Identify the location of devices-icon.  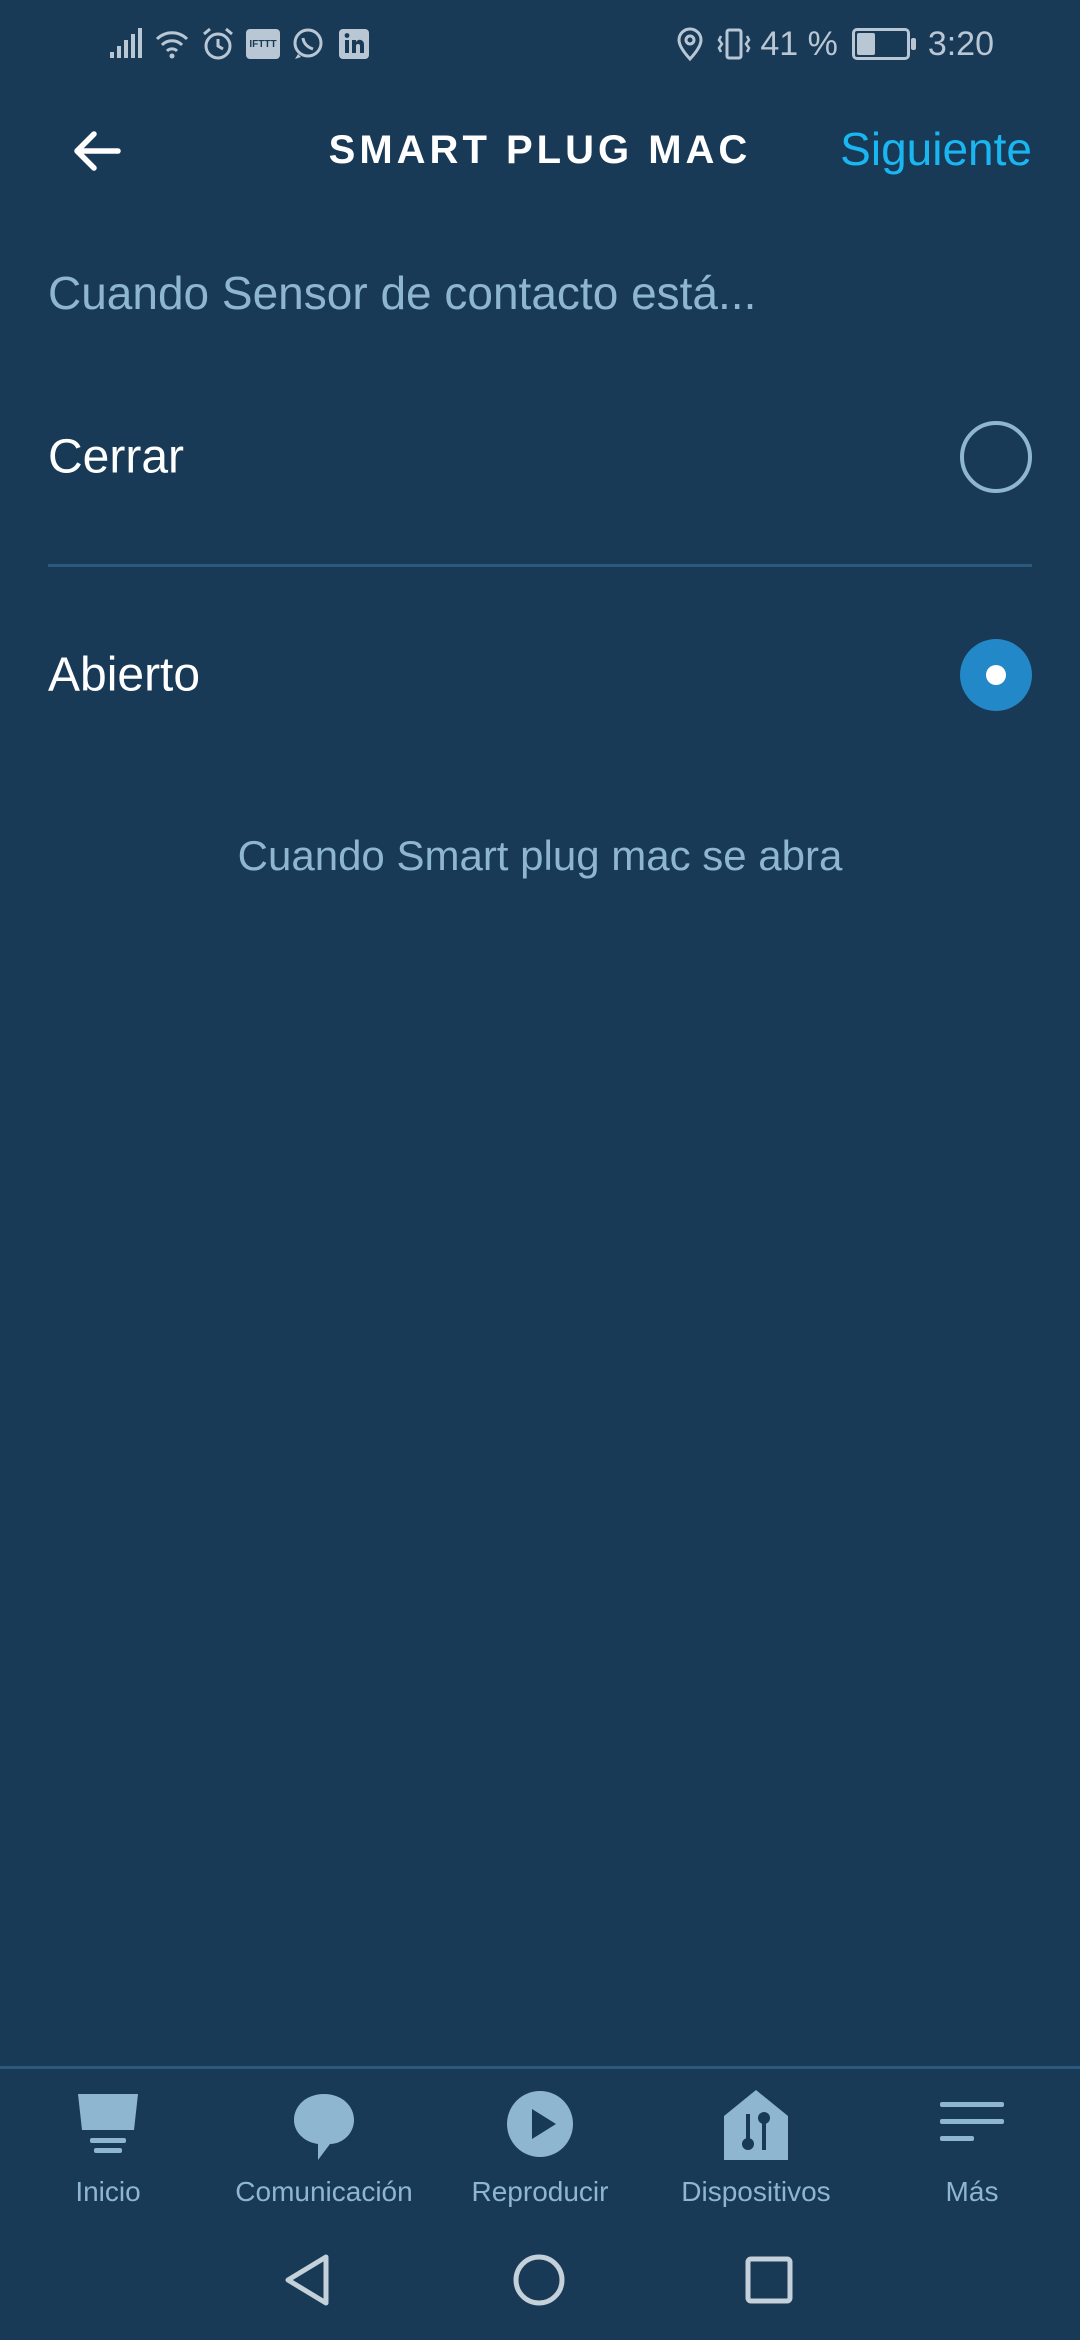
(756, 2126).